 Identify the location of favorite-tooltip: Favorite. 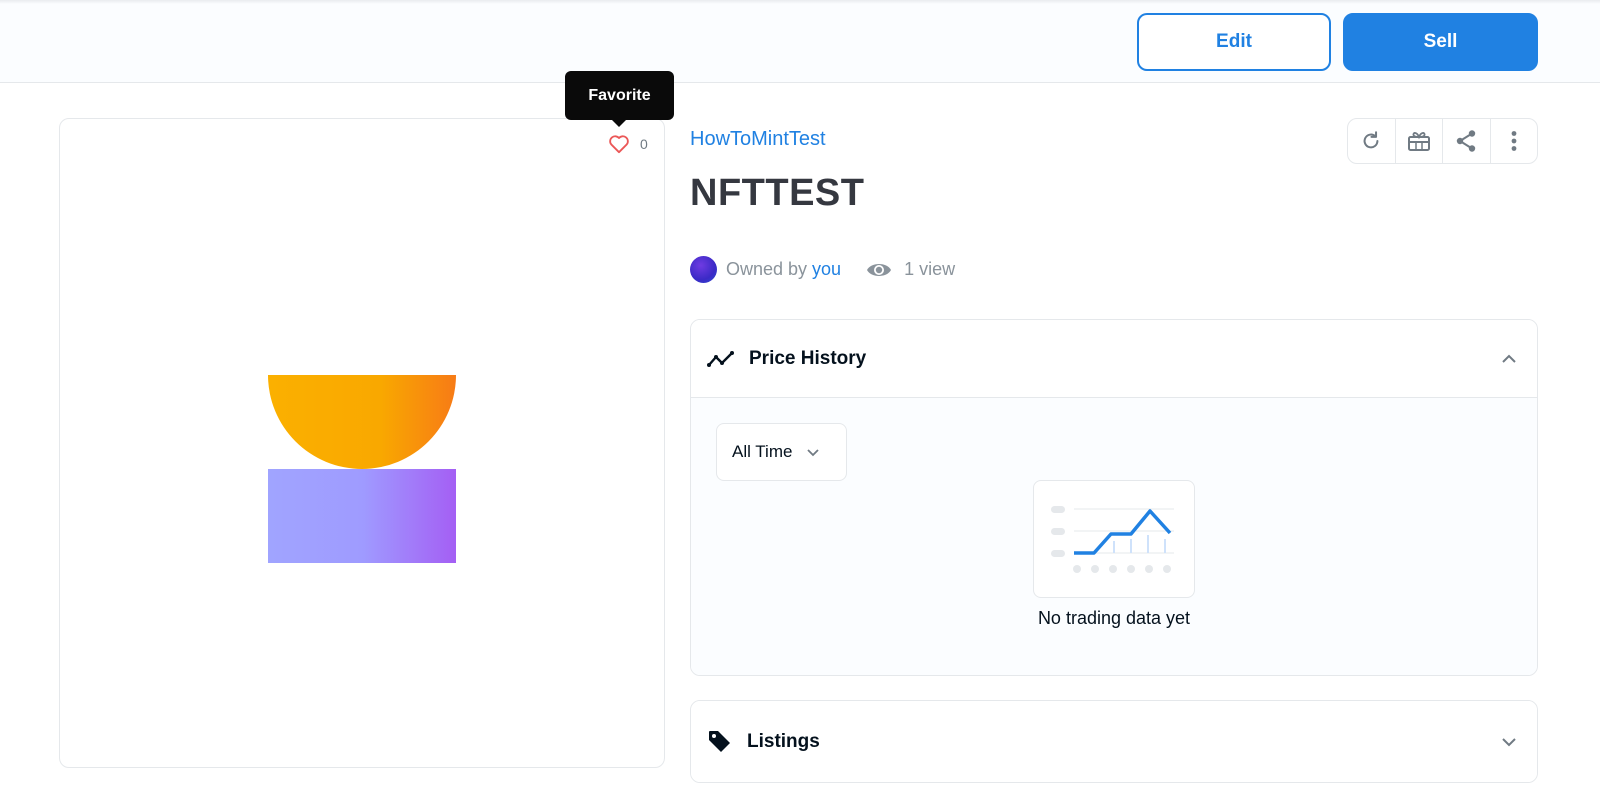
(619, 99).